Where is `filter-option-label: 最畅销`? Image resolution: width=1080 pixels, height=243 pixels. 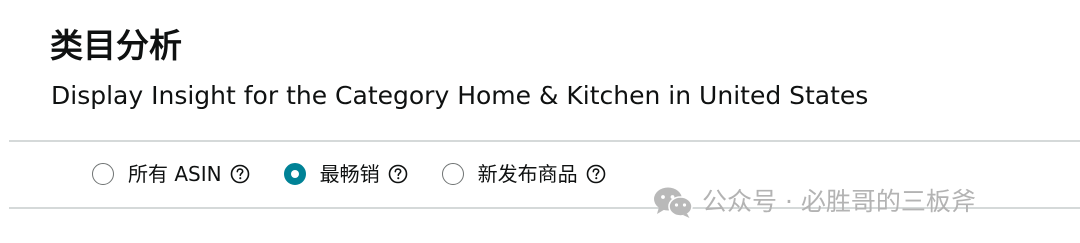
filter-option-label: 最畅销 is located at coordinates (349, 174).